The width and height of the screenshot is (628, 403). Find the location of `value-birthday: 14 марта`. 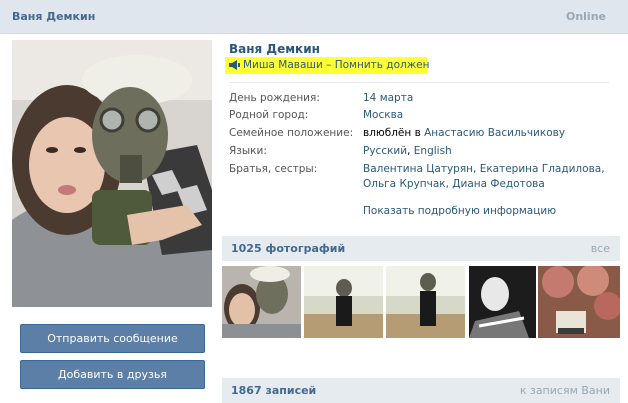

value-birthday: 14 марта is located at coordinates (388, 98).